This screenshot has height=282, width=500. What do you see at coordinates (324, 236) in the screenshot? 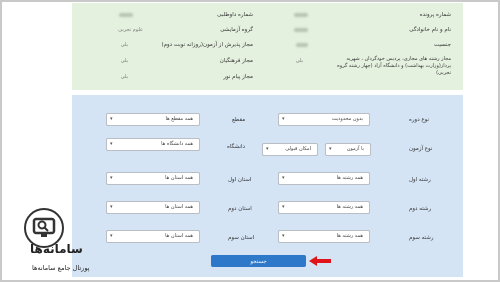
I see `select-field-3: همه رشته ها ▾` at bounding box center [324, 236].